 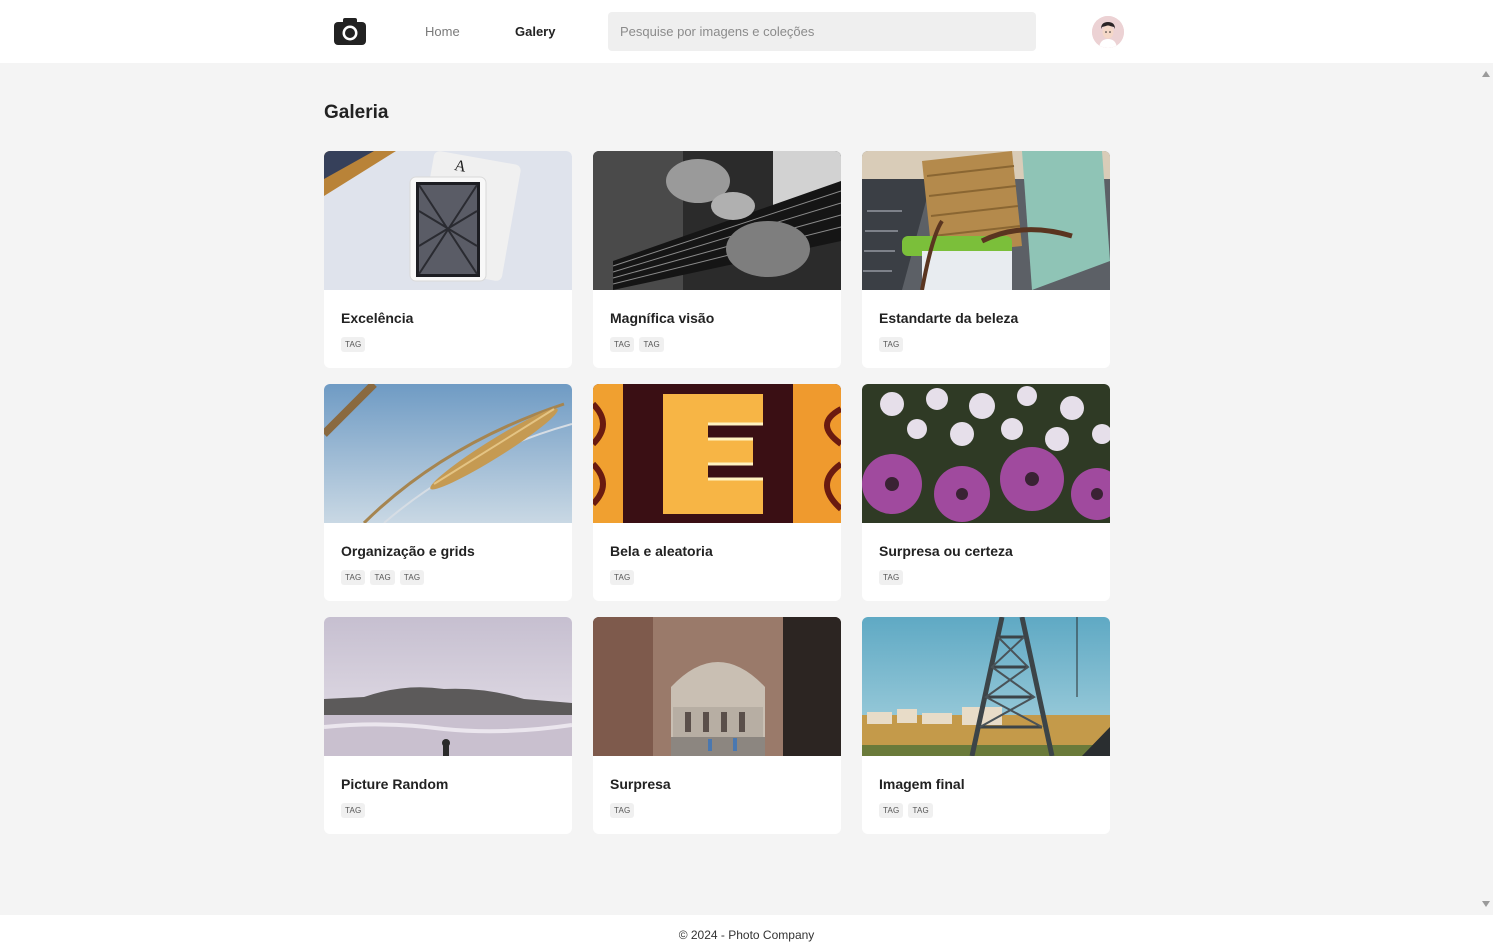 What do you see at coordinates (448, 220) in the screenshot?
I see `playing-cards-photo: A` at bounding box center [448, 220].